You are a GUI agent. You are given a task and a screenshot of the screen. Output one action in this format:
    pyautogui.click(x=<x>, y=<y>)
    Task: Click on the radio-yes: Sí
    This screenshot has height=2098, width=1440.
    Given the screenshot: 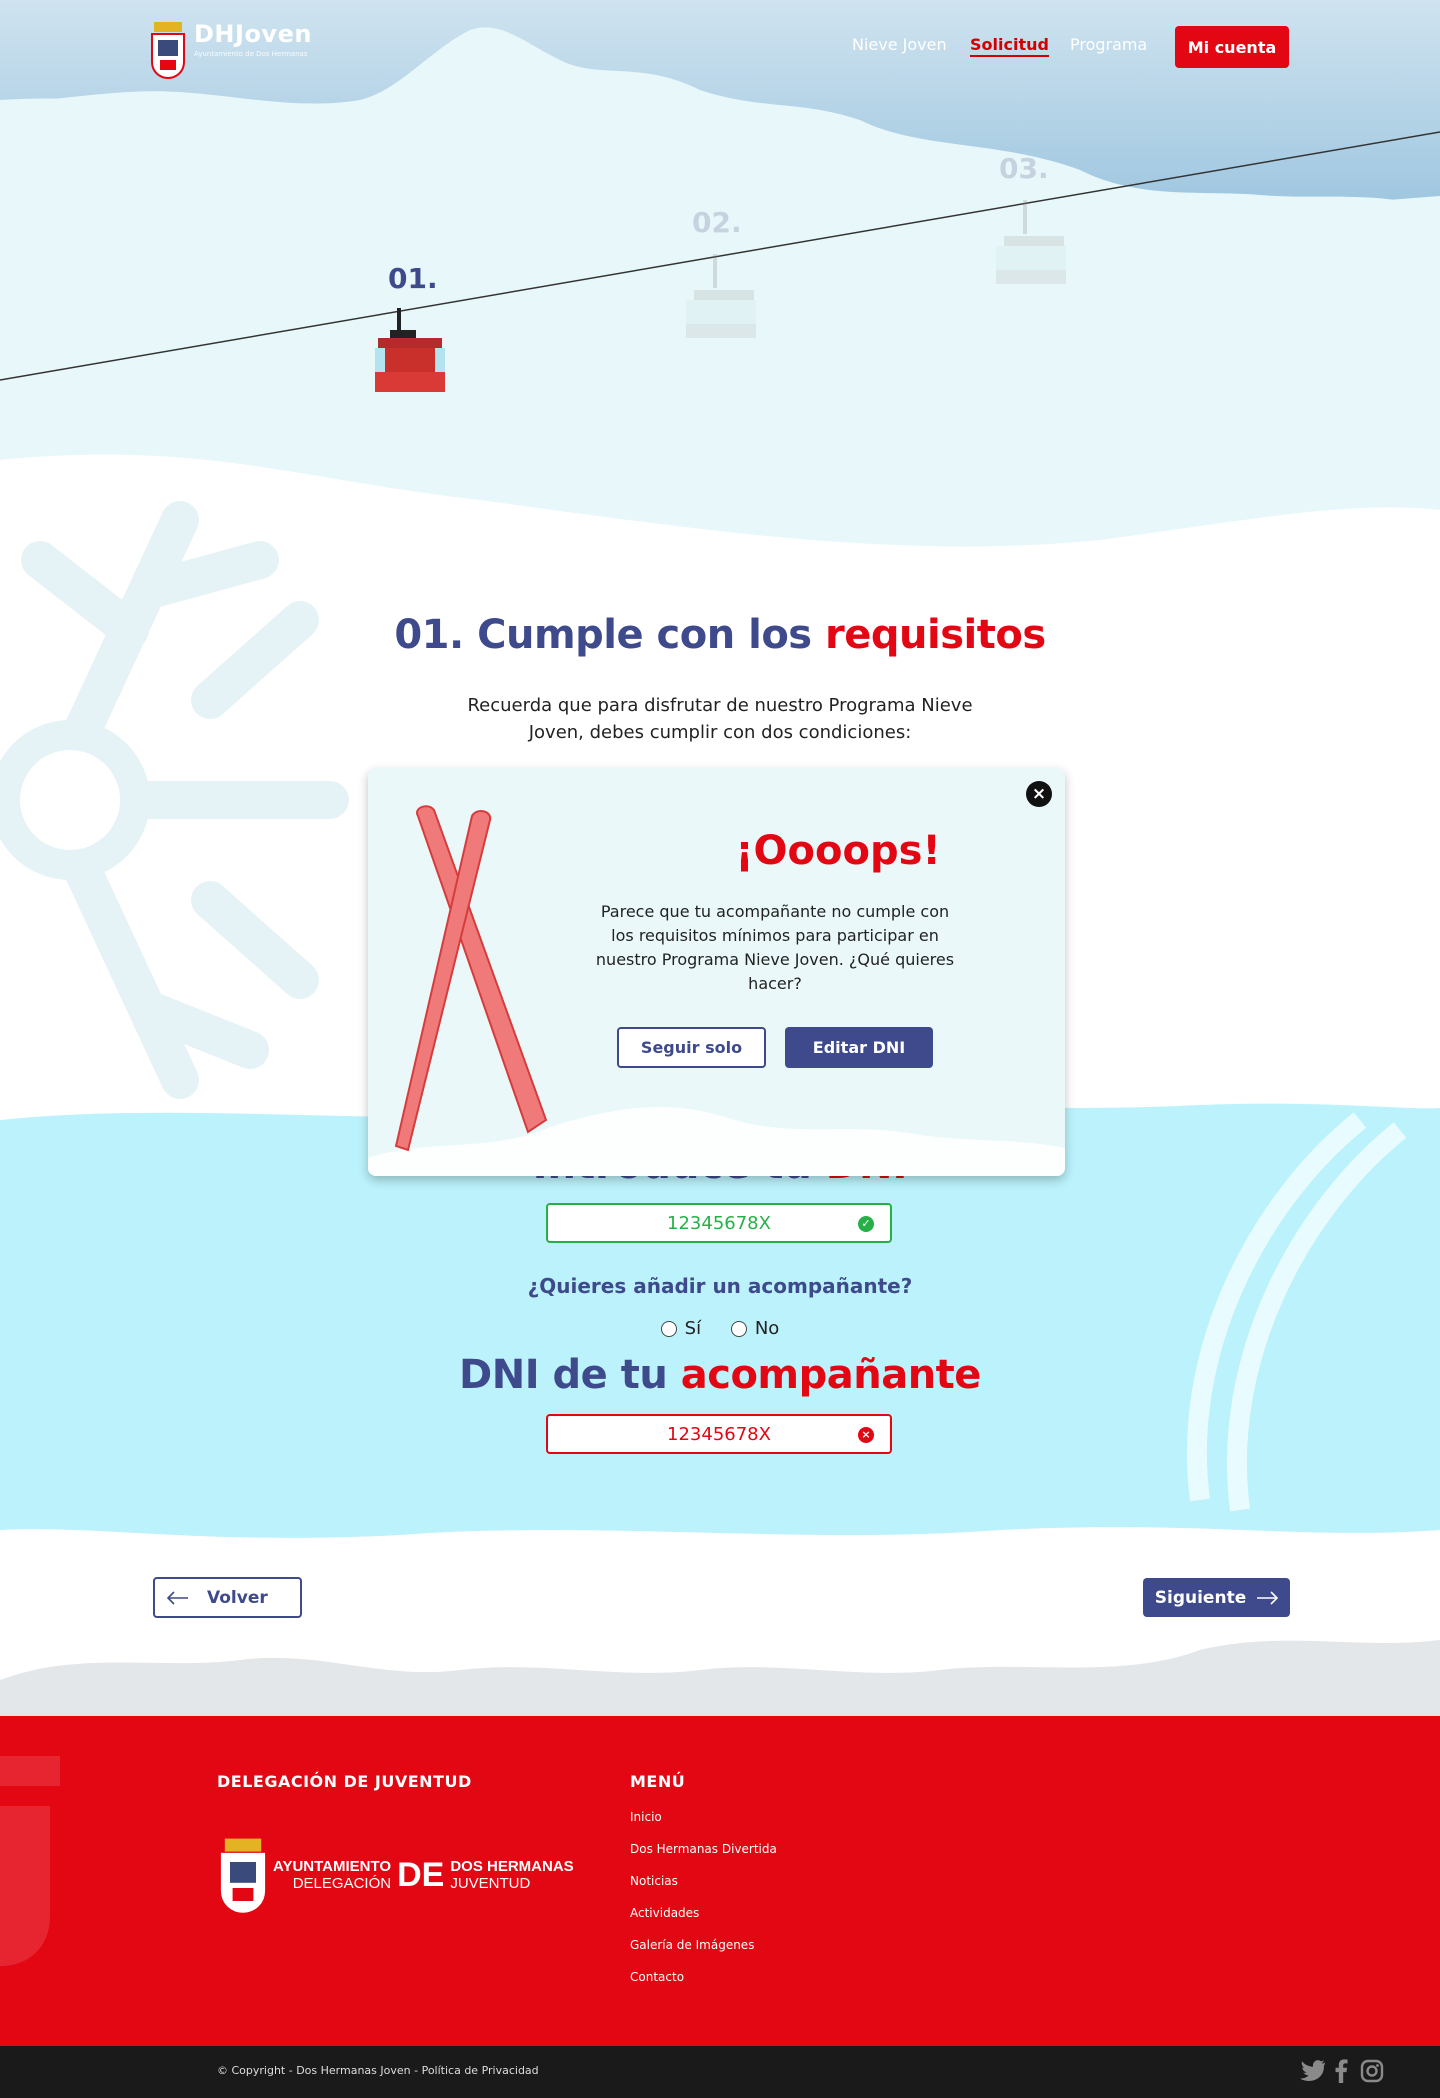 What is the action you would take?
    pyautogui.click(x=681, y=1328)
    